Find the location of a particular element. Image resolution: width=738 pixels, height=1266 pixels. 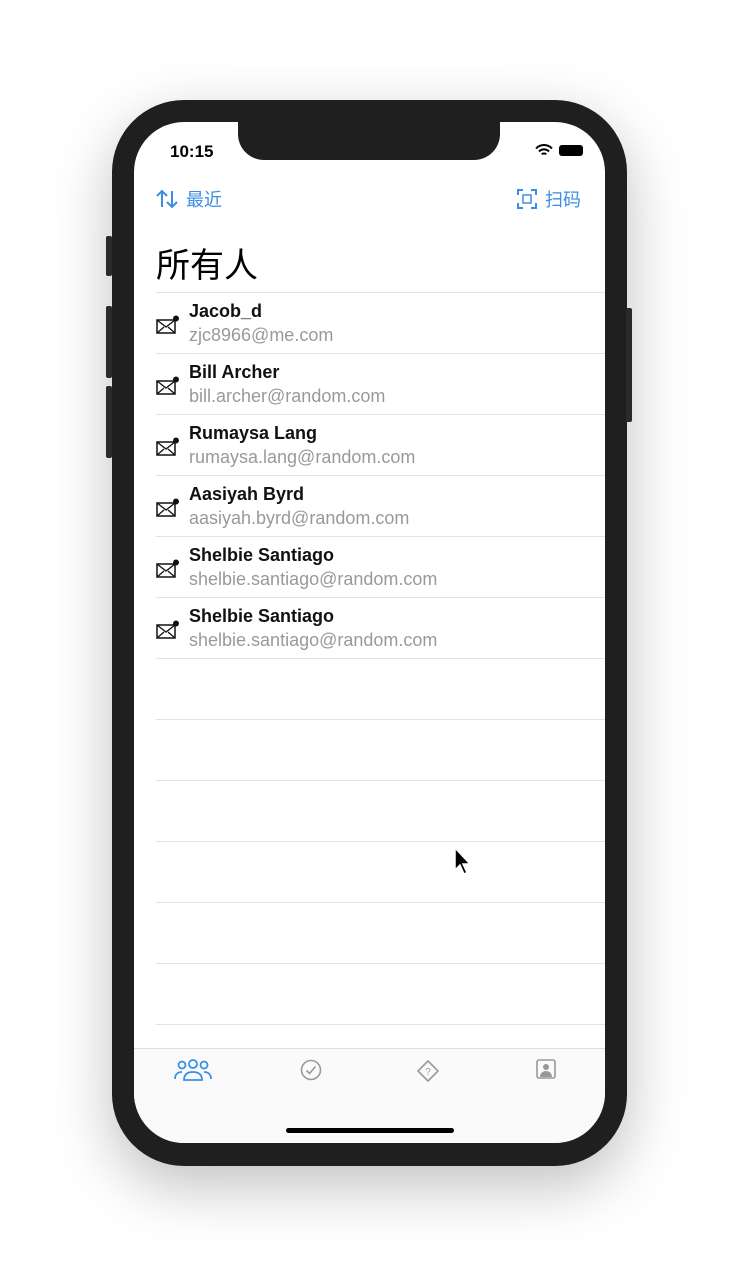

contact-email: aasiyah.byrd@random.com is located at coordinates (299, 518).